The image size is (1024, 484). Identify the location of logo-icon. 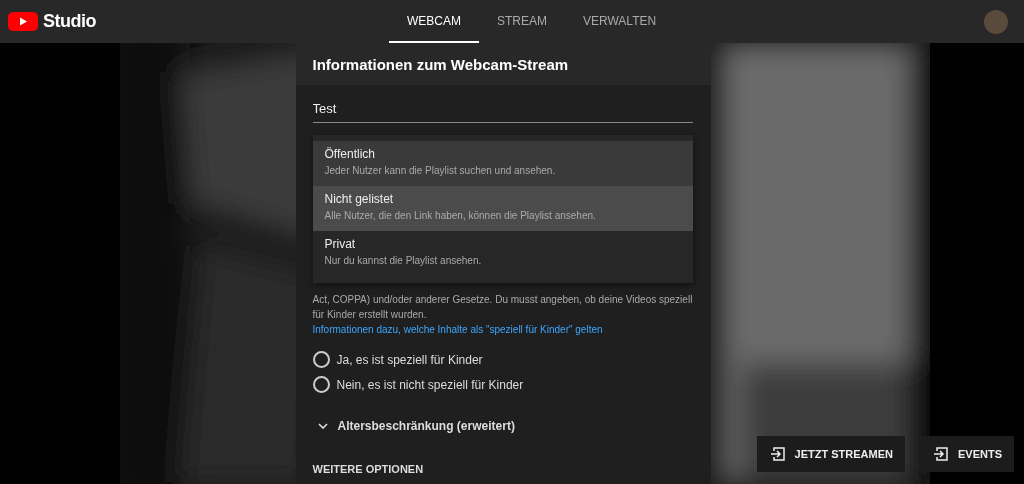
(23, 21).